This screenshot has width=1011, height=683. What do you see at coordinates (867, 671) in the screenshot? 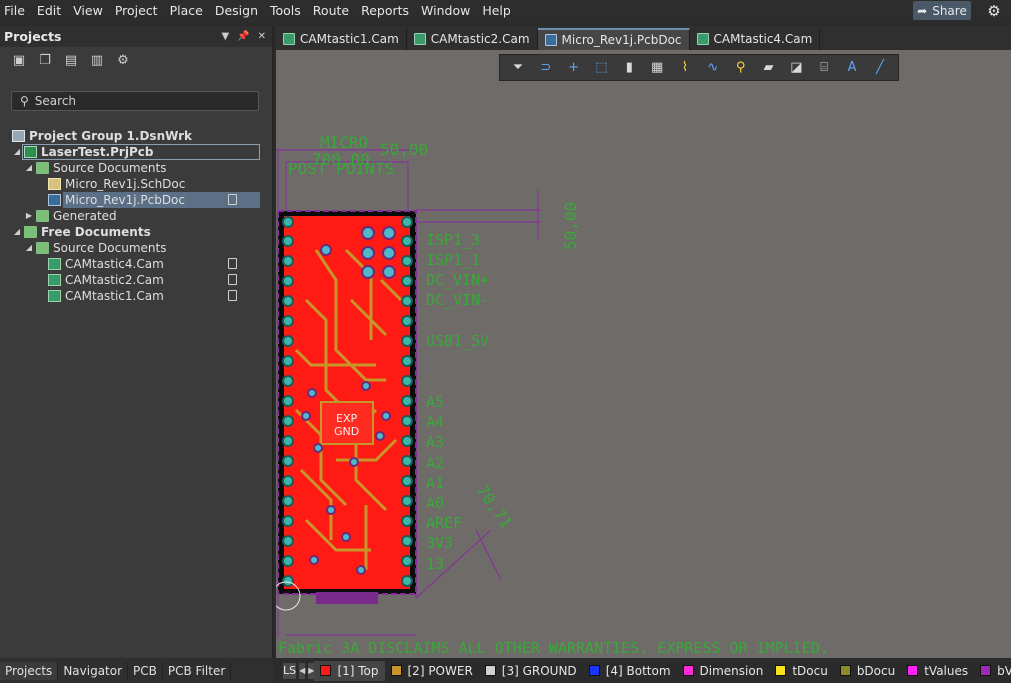
I see `layer-tab-bdocu: bDocu` at bounding box center [867, 671].